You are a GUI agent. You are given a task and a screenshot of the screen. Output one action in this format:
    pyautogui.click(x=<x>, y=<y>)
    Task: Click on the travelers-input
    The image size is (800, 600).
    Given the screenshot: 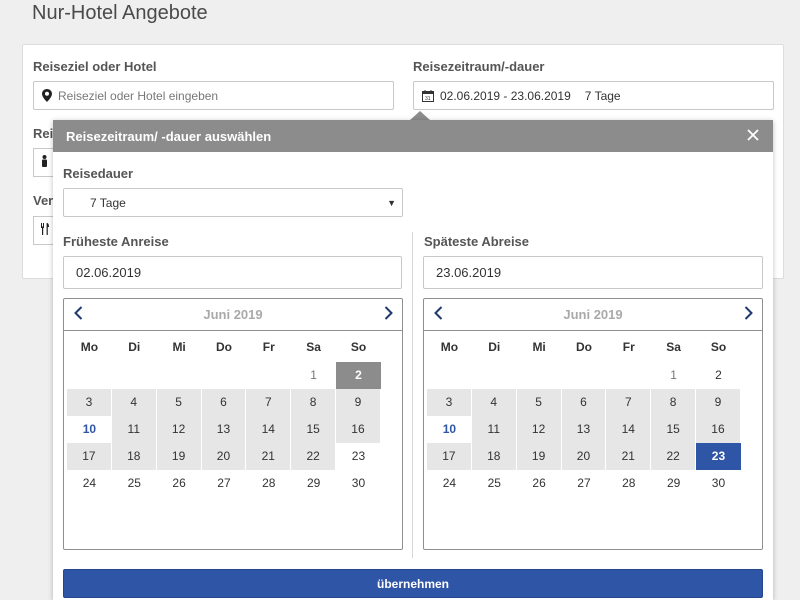 What is the action you would take?
    pyautogui.click(x=44, y=162)
    